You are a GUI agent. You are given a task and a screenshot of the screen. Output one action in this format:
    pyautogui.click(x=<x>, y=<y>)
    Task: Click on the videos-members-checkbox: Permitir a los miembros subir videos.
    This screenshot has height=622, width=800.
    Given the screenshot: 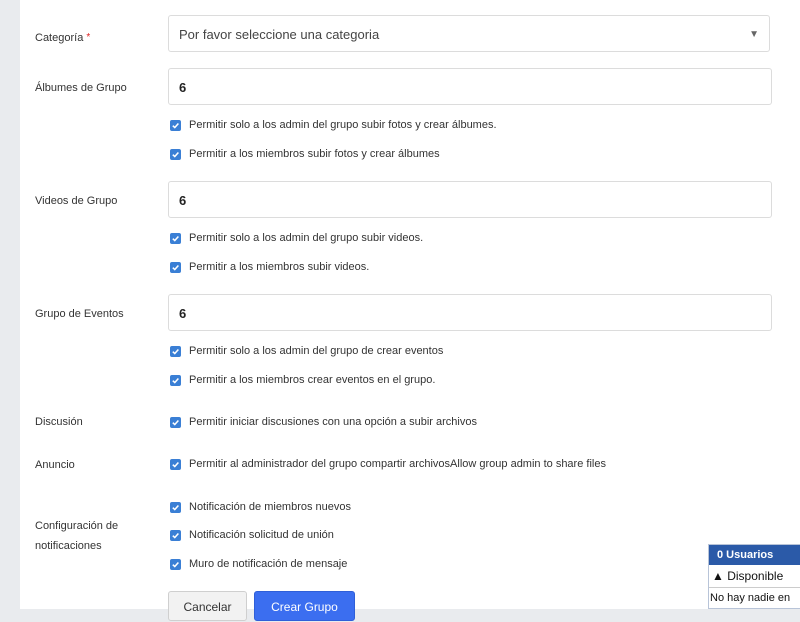 What is the action you would take?
    pyautogui.click(x=269, y=267)
    